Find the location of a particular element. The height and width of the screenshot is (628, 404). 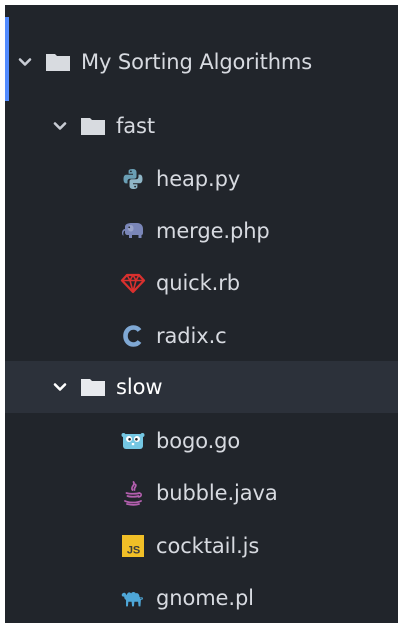

php-elephant-icon is located at coordinates (133, 231).